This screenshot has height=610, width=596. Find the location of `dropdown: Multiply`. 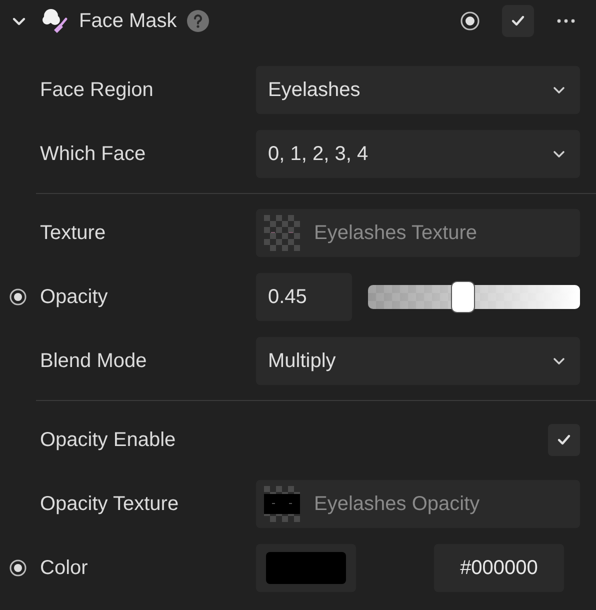

dropdown: Multiply is located at coordinates (418, 361).